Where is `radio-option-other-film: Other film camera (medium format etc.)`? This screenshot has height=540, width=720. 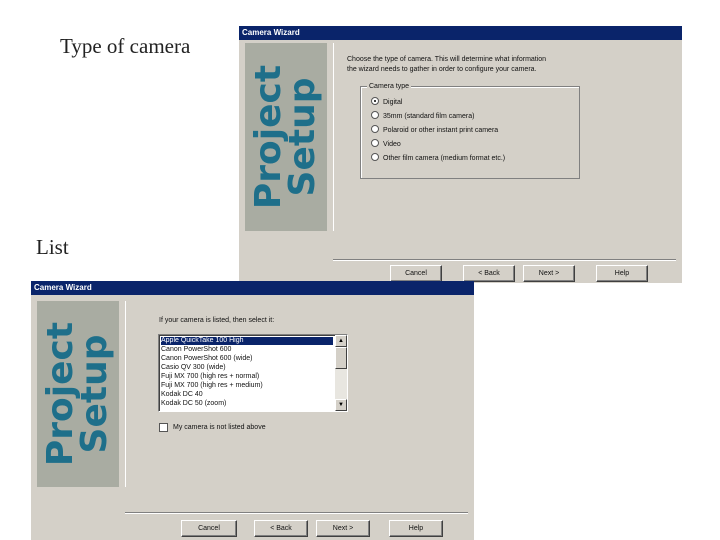
radio-option-other-film: Other film camera (medium format etc.) is located at coordinates (438, 158).